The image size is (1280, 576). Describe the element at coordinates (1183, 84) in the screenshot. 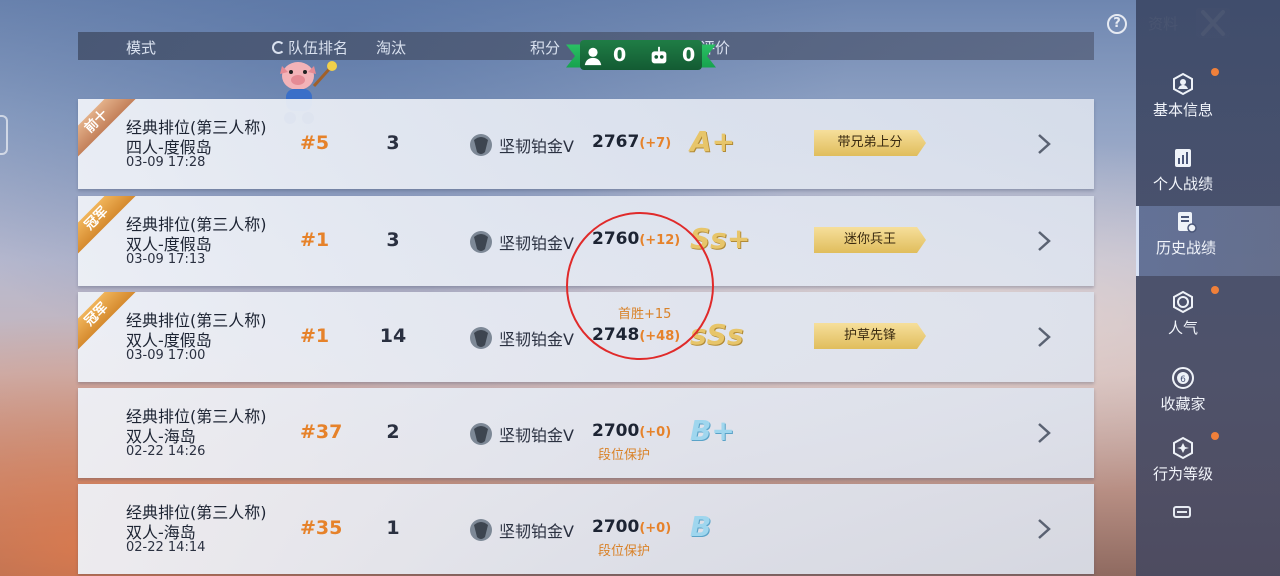

I see `profile-icon` at that location.